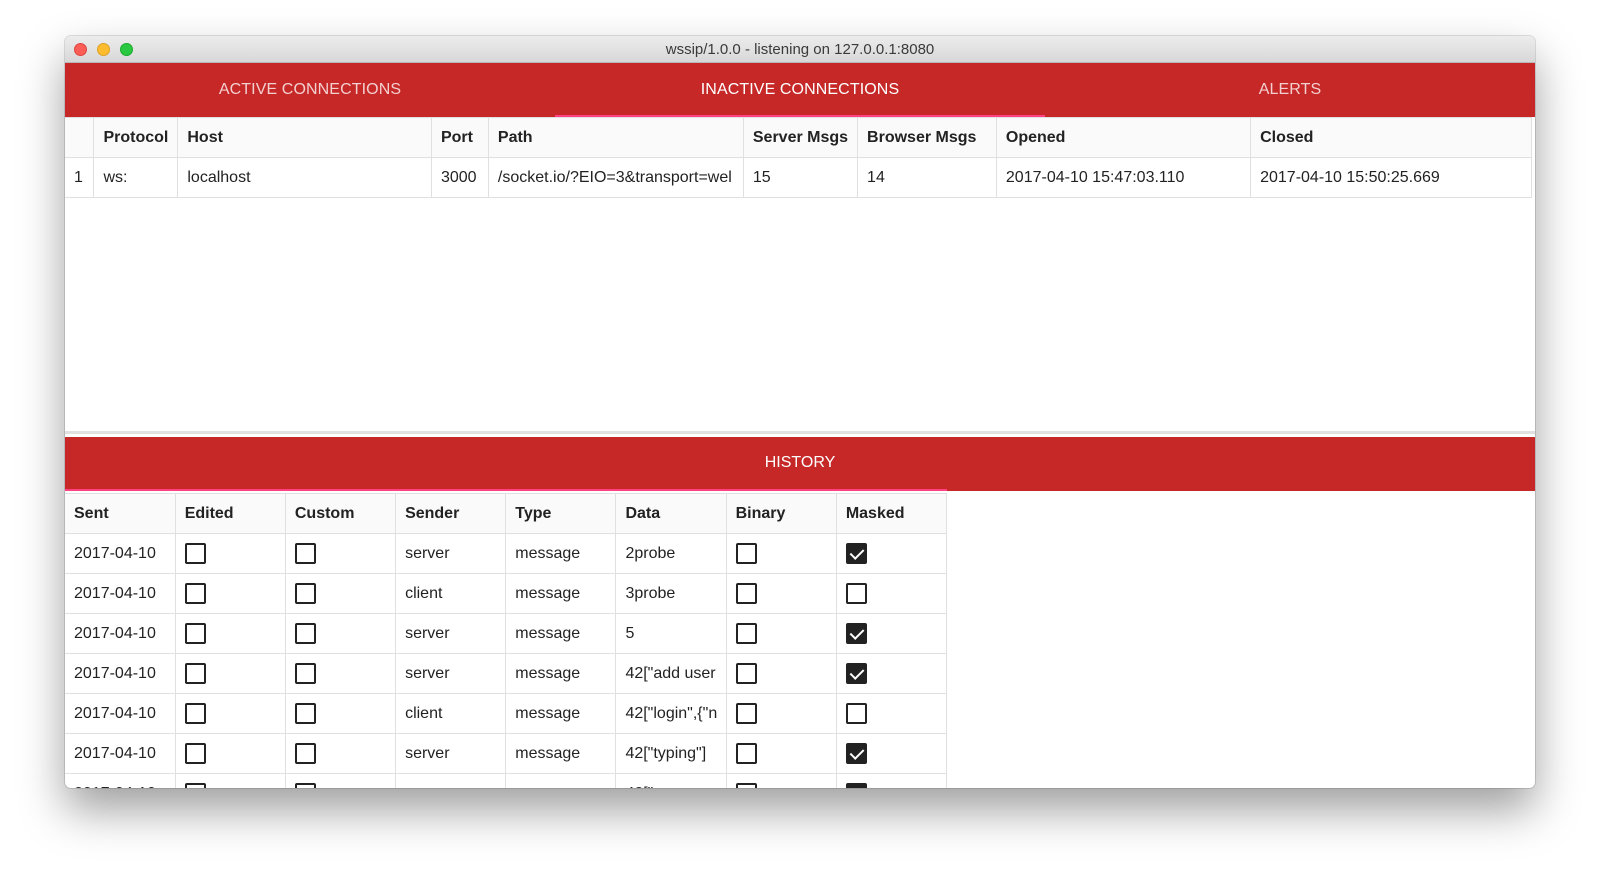 Image resolution: width=1600 pixels, height=882 pixels. I want to click on cell-data: 42["new mes, so click(671, 780).